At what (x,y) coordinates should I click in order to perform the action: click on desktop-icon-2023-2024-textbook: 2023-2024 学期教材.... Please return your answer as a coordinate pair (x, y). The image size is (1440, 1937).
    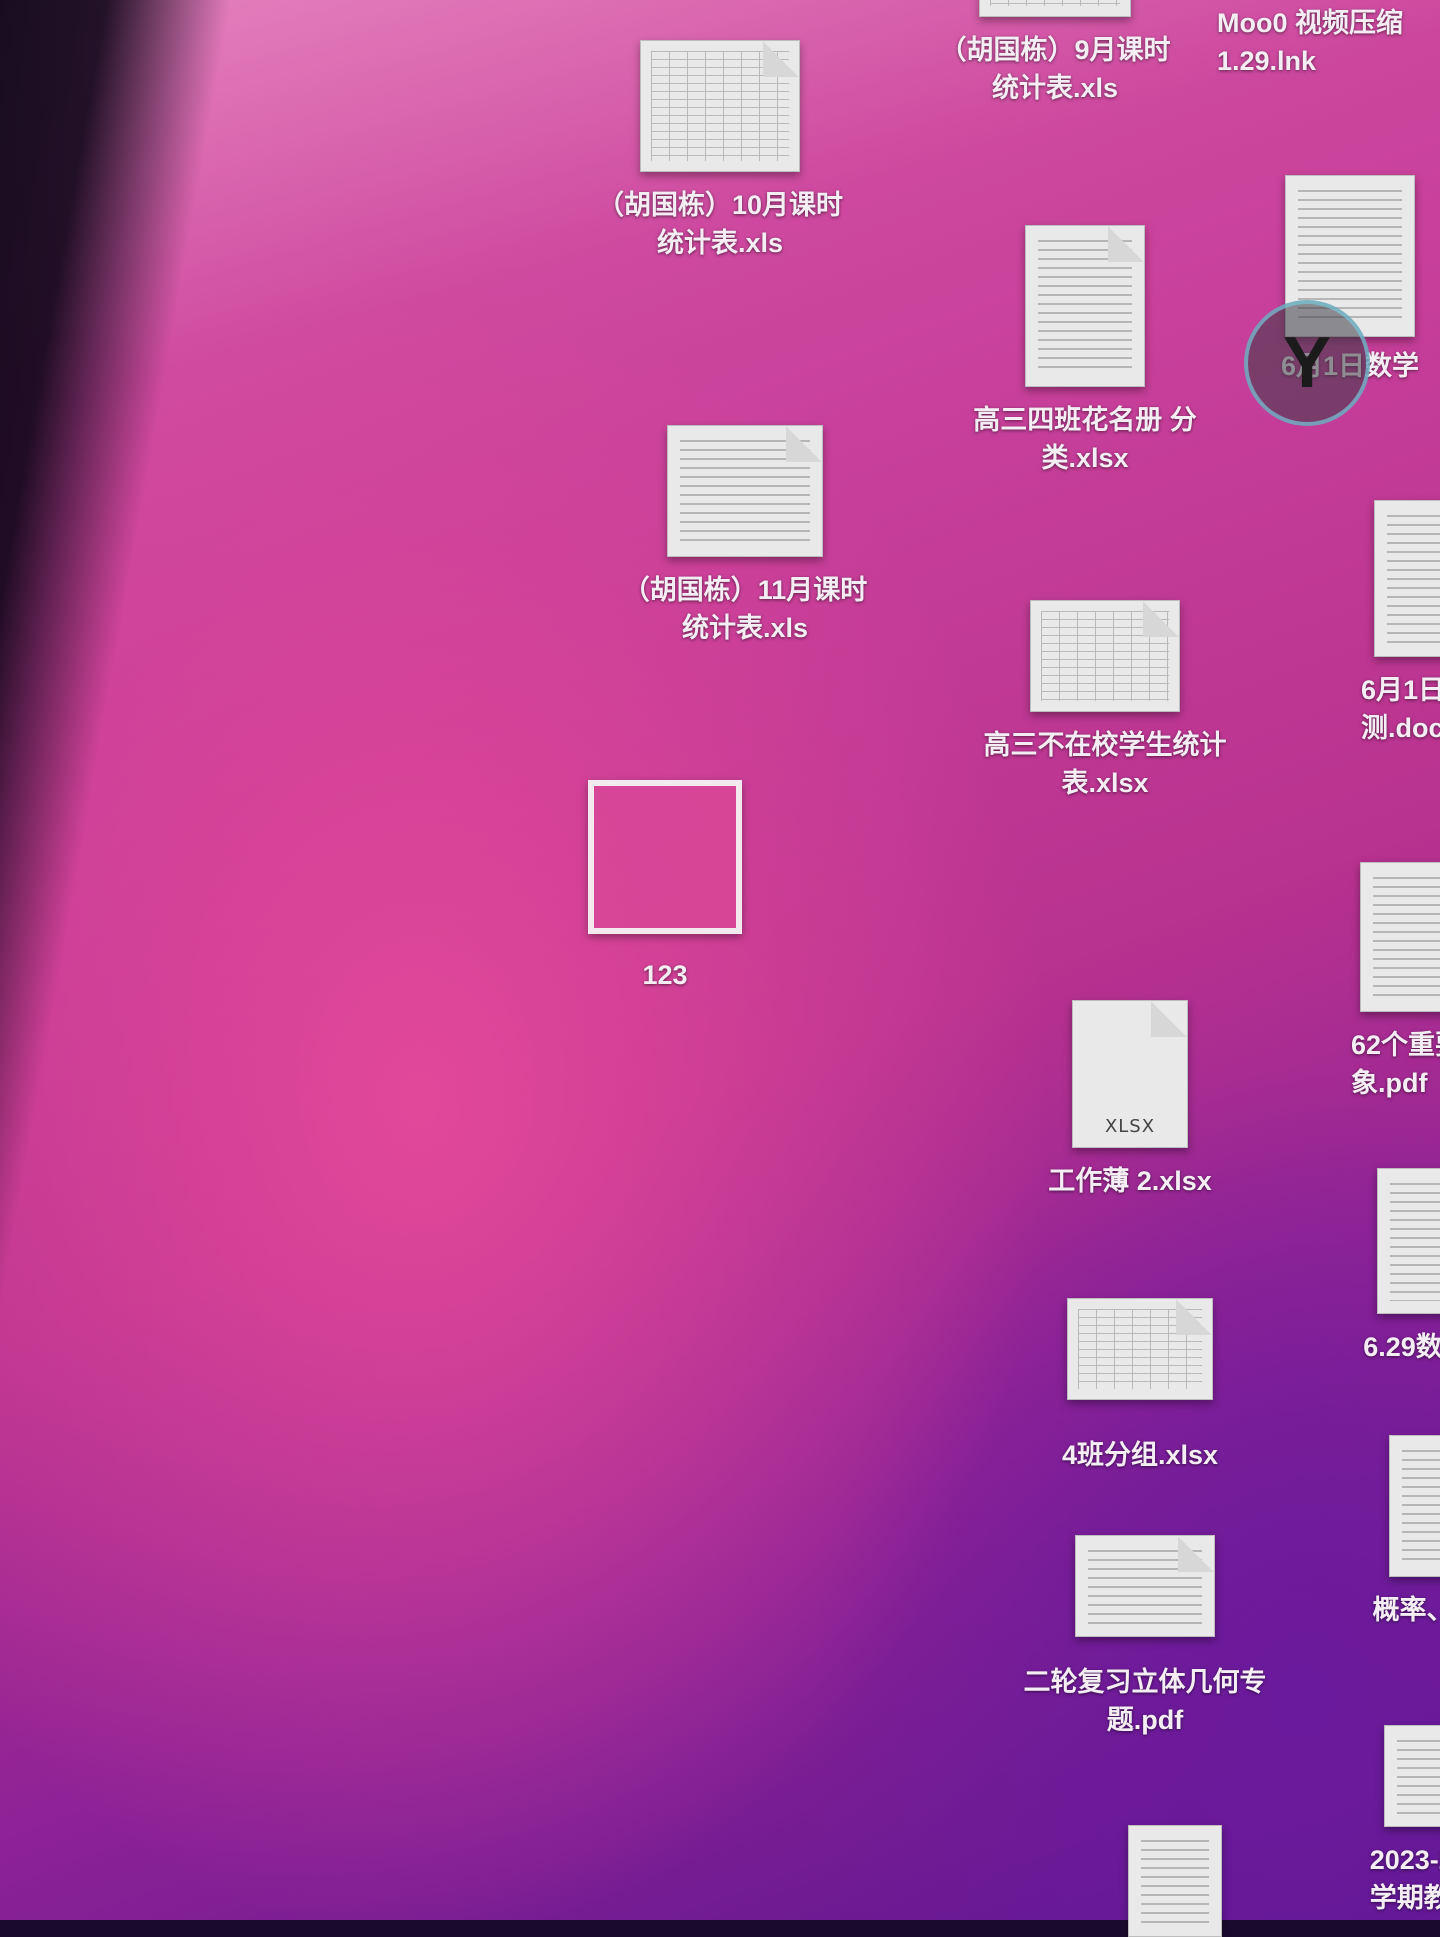
    Looking at the image, I should click on (1367, 1821).